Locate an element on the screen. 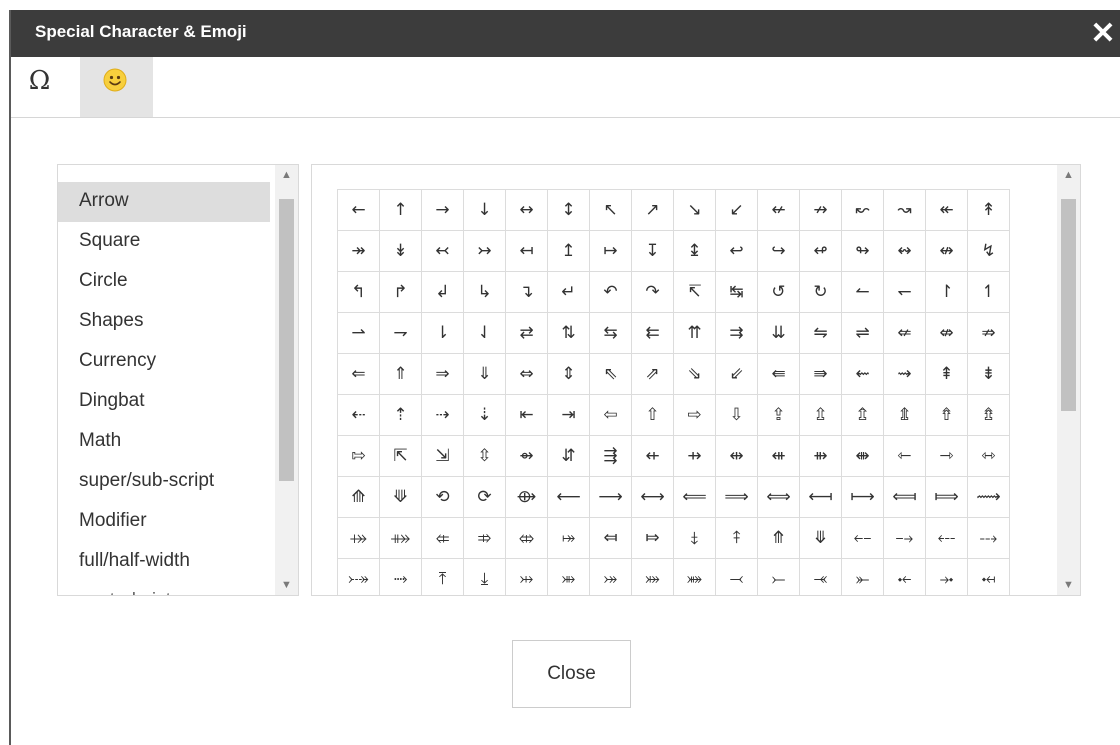  character-cell: ⇰ is located at coordinates (358, 456).